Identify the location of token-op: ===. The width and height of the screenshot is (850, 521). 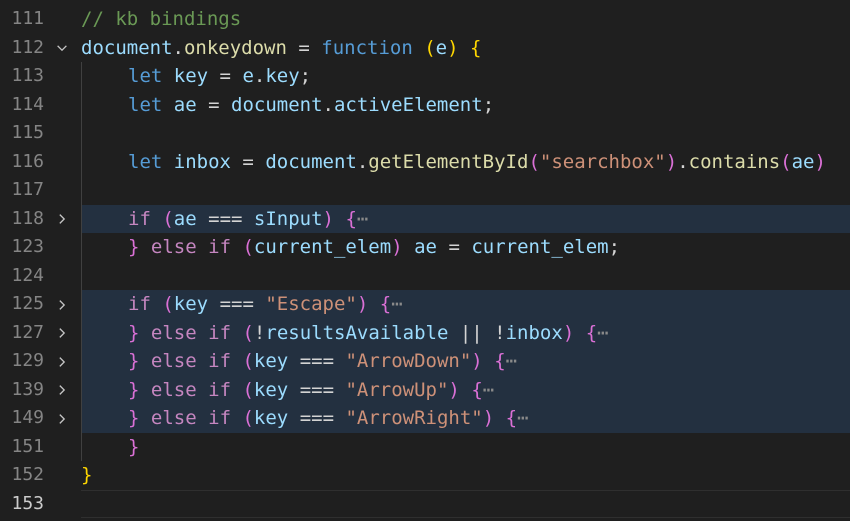
(317, 361).